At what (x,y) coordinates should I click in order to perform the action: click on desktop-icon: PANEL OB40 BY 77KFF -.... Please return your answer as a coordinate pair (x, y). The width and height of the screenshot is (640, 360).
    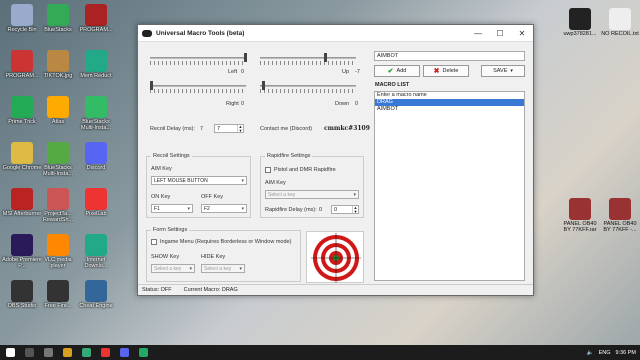
    Looking at the image, I should click on (620, 216).